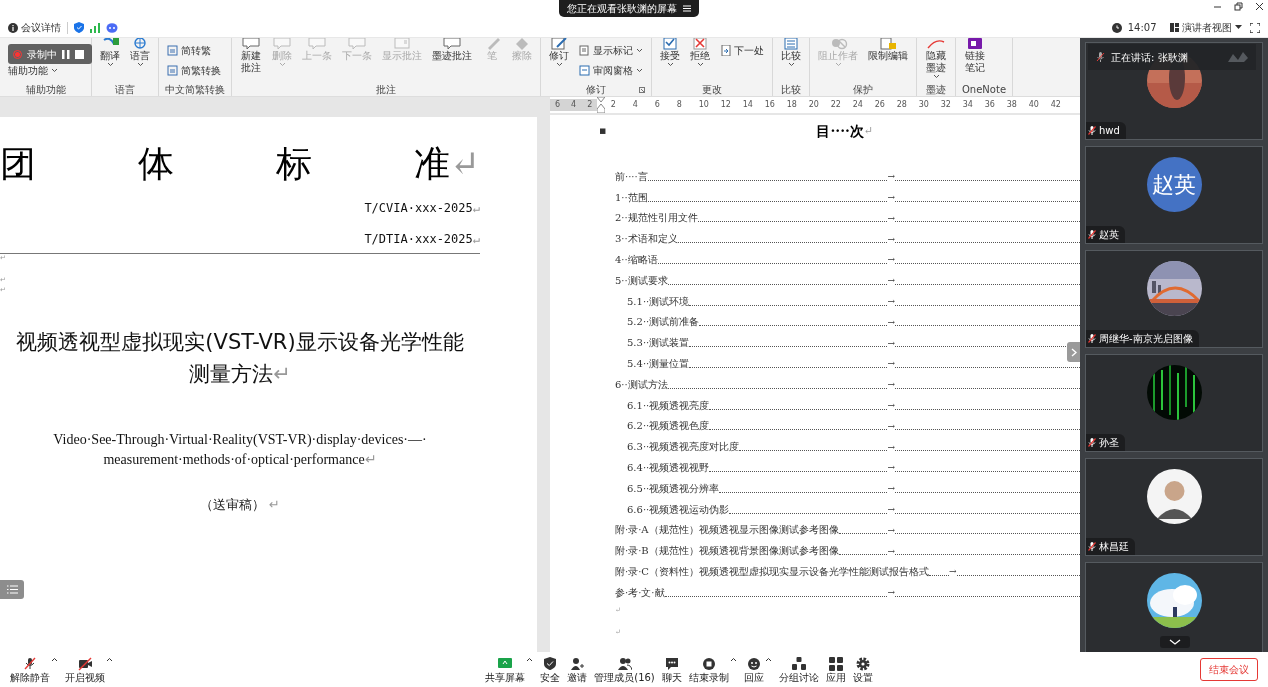  What do you see at coordinates (624, 669) in the screenshot?
I see `toolbar-button: 管理成员(16)` at bounding box center [624, 669].